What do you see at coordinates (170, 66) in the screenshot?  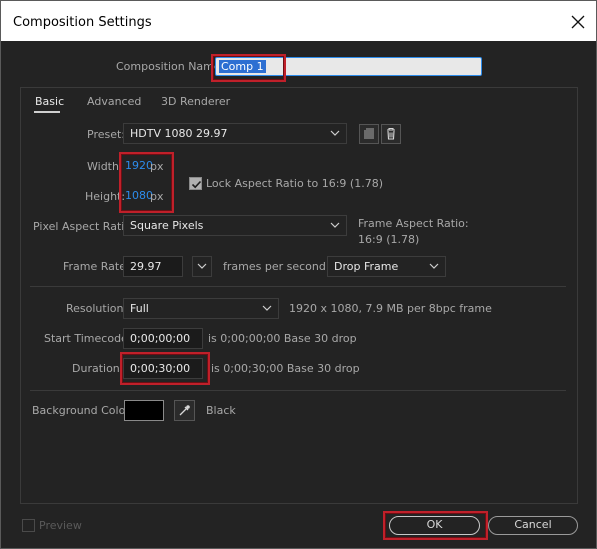 I see `composition-name-label: Composition Name:` at bounding box center [170, 66].